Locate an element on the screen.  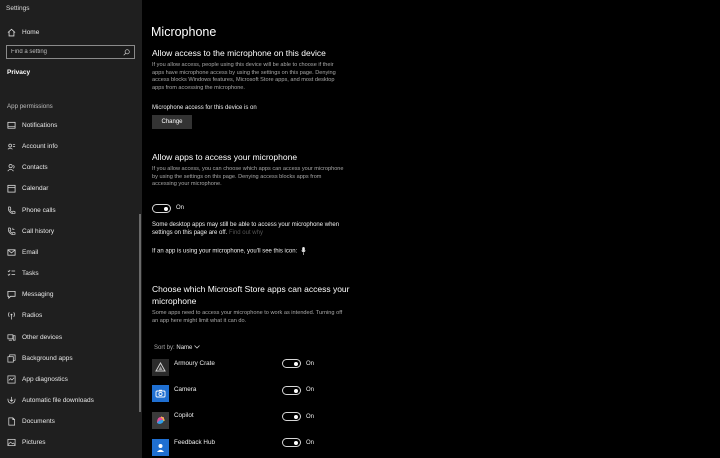
app-name: Armoury Crate is located at coordinates (194, 363).